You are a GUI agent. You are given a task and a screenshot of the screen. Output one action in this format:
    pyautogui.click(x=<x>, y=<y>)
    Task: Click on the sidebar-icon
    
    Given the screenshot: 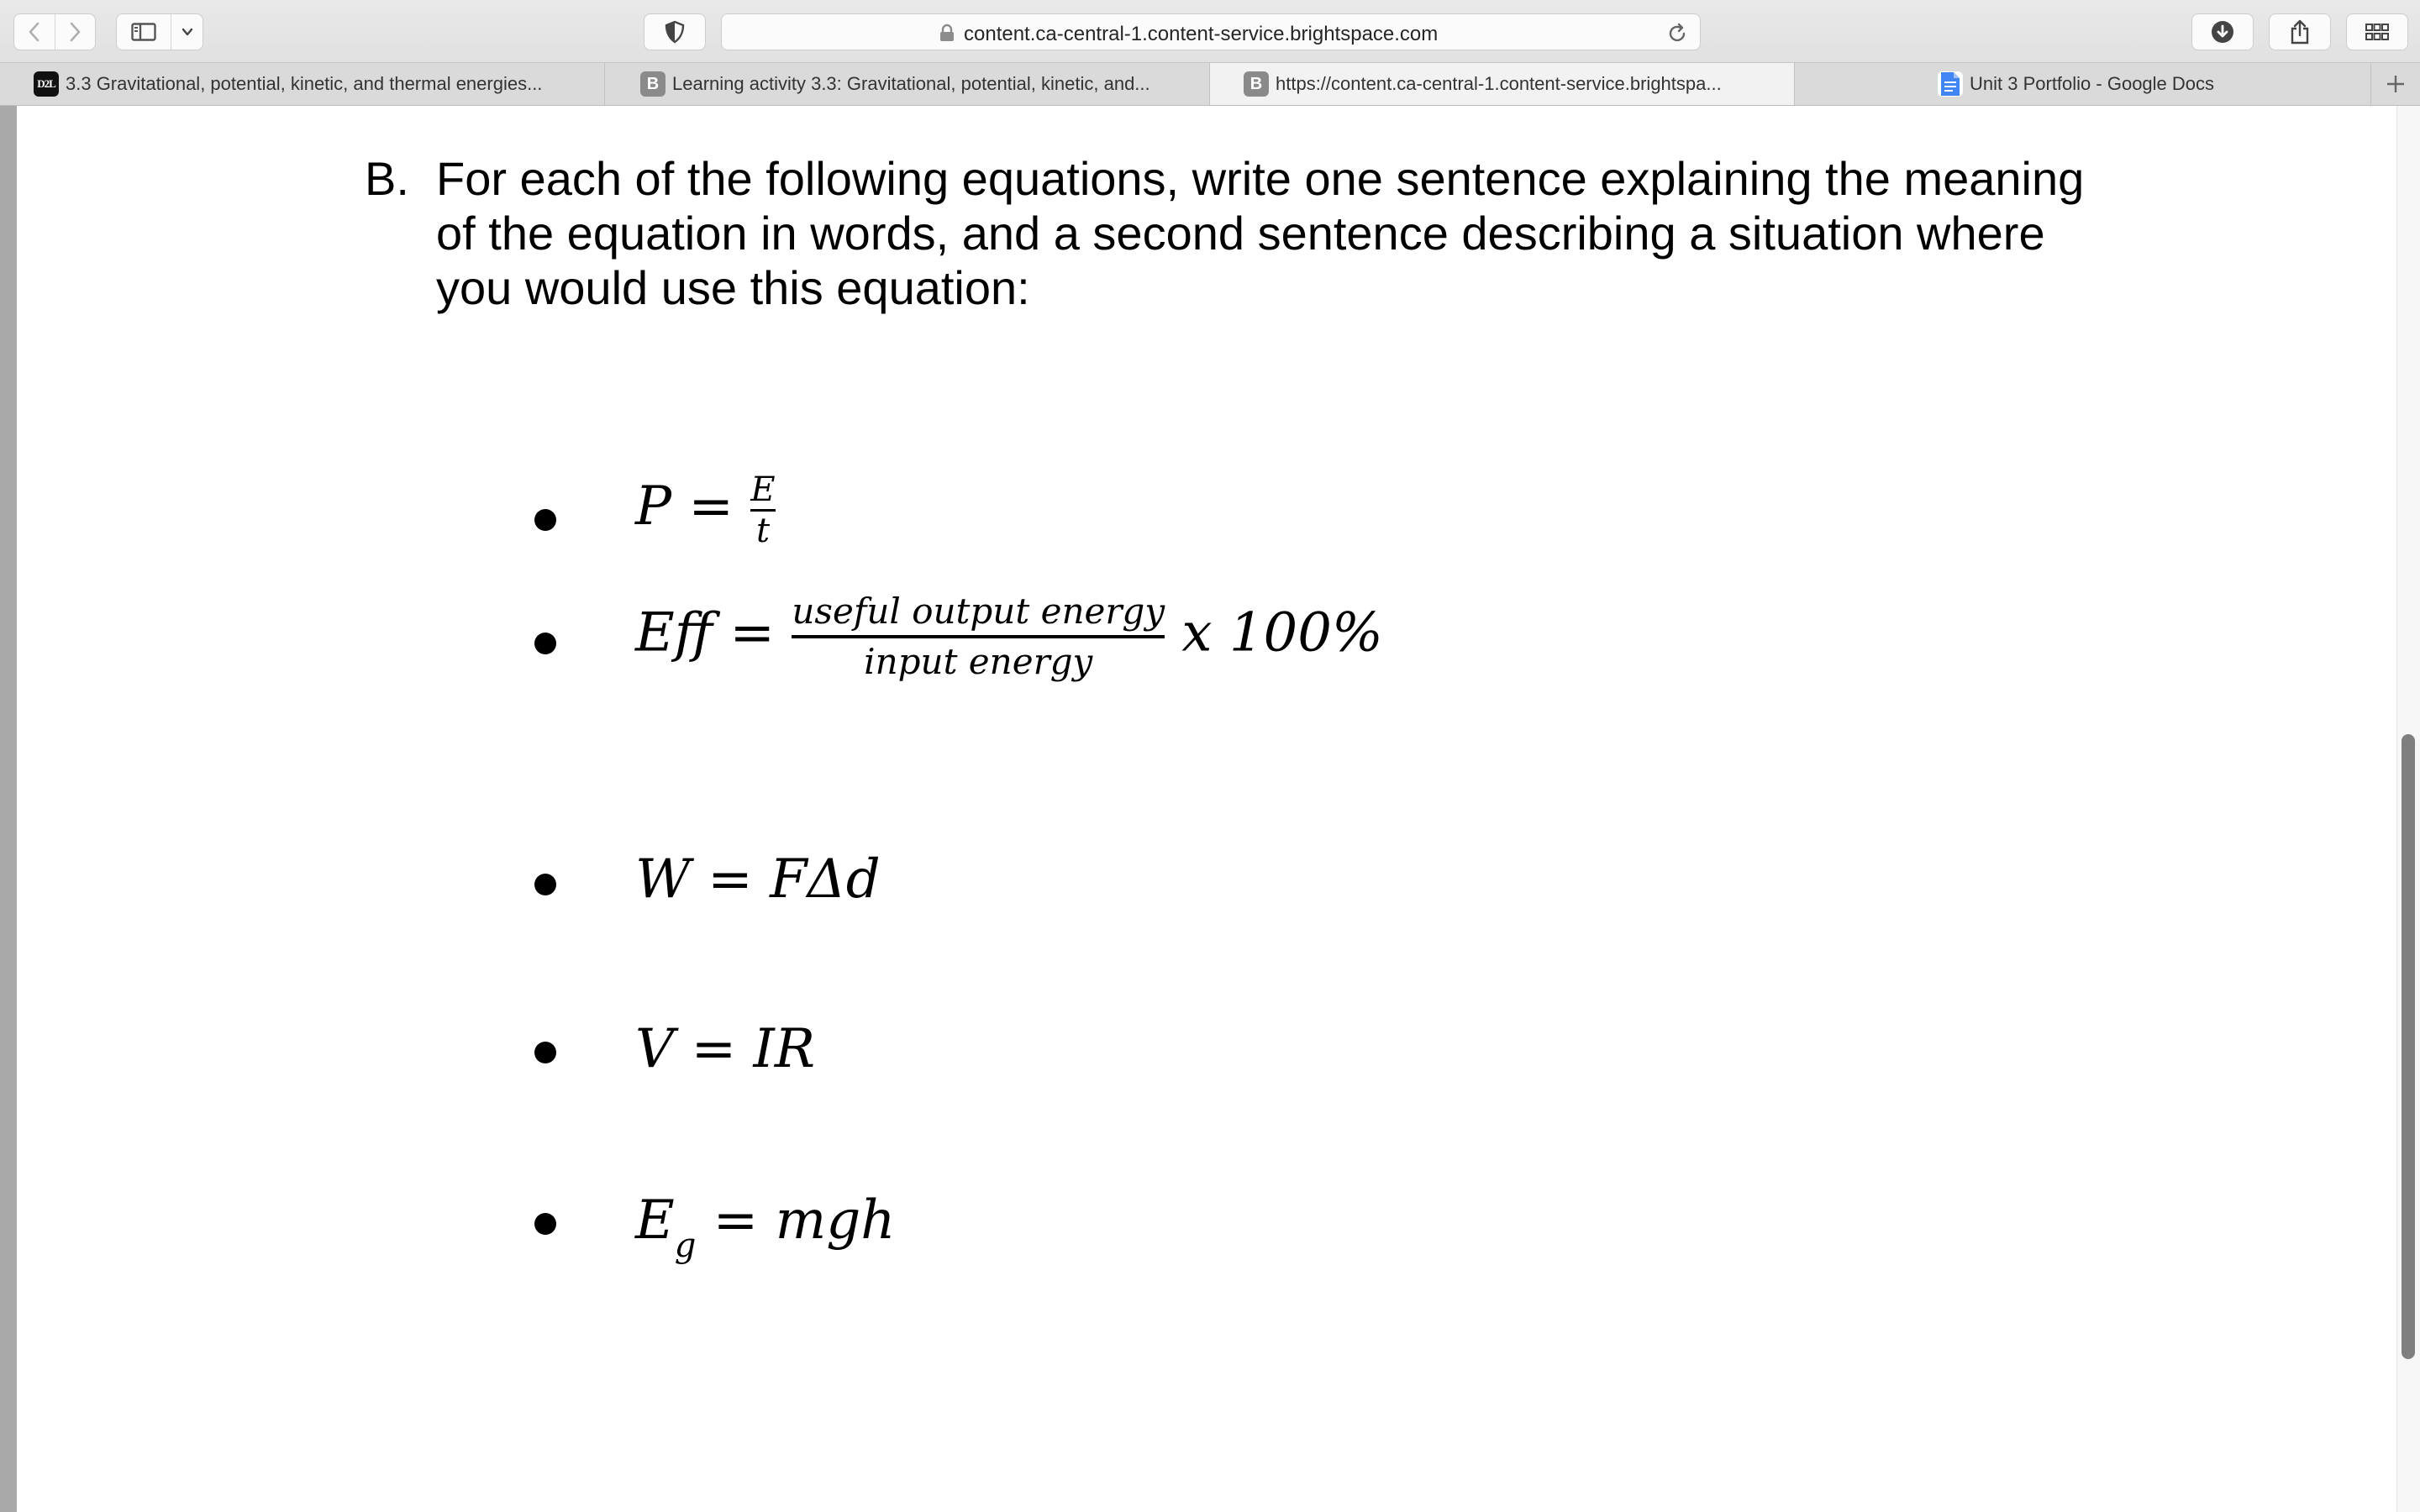 What is the action you would take?
    pyautogui.click(x=143, y=32)
    